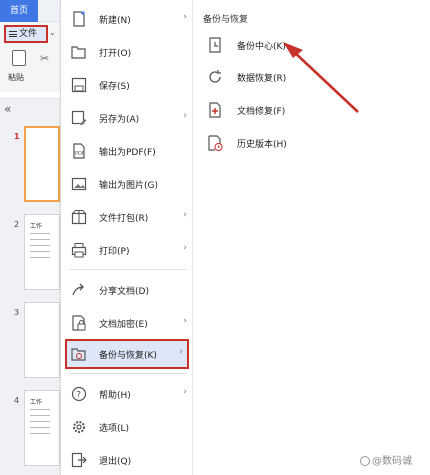  I want to click on annotation-arrow, so click(321, 77).